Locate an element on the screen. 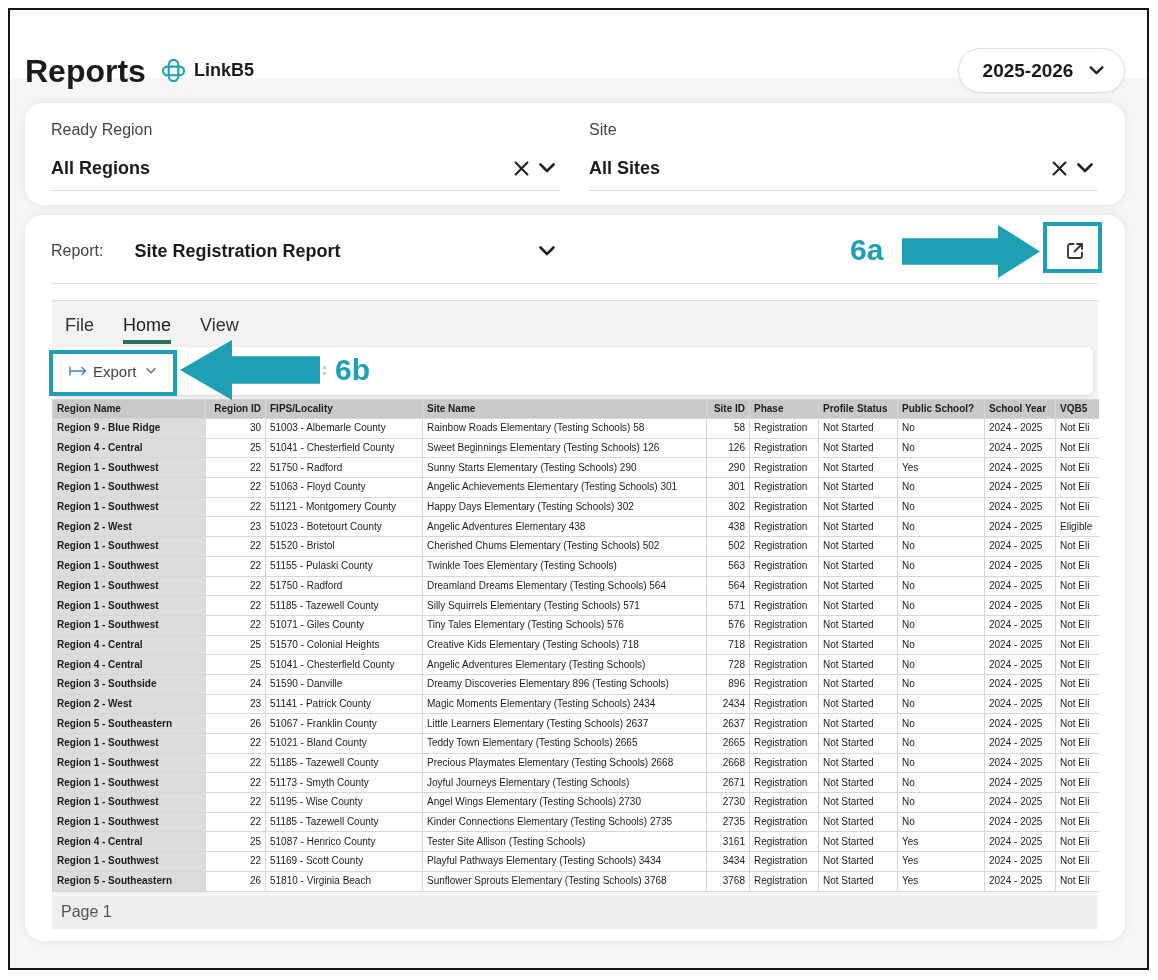 The height and width of the screenshot is (980, 1158). table-cell: Angel Wings Elementary (Testing Schools) 2730 is located at coordinates (564, 802).